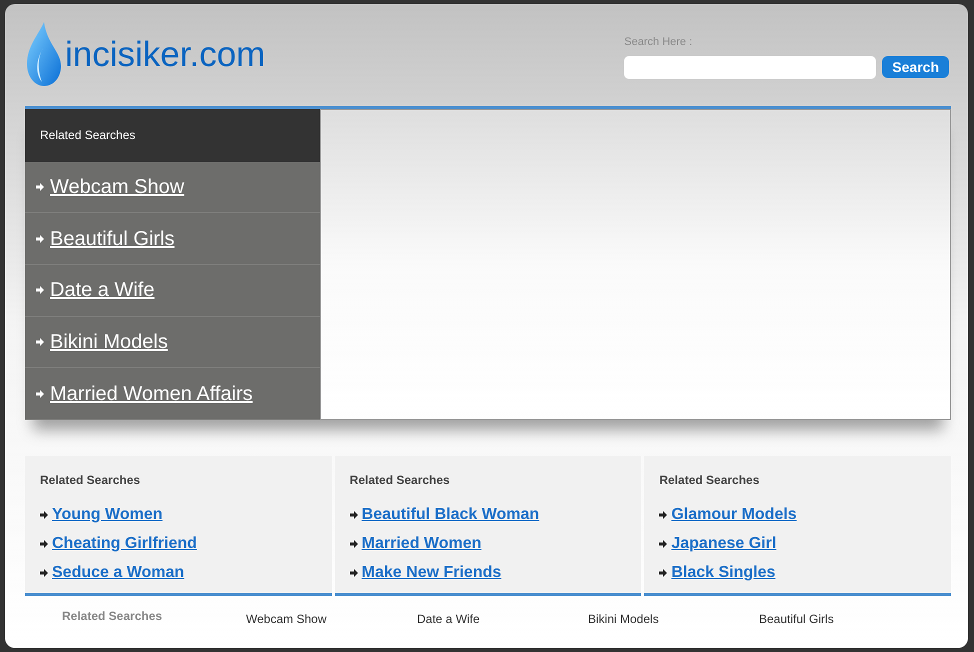  I want to click on related-link: Beautiful Black Woman, so click(451, 514).